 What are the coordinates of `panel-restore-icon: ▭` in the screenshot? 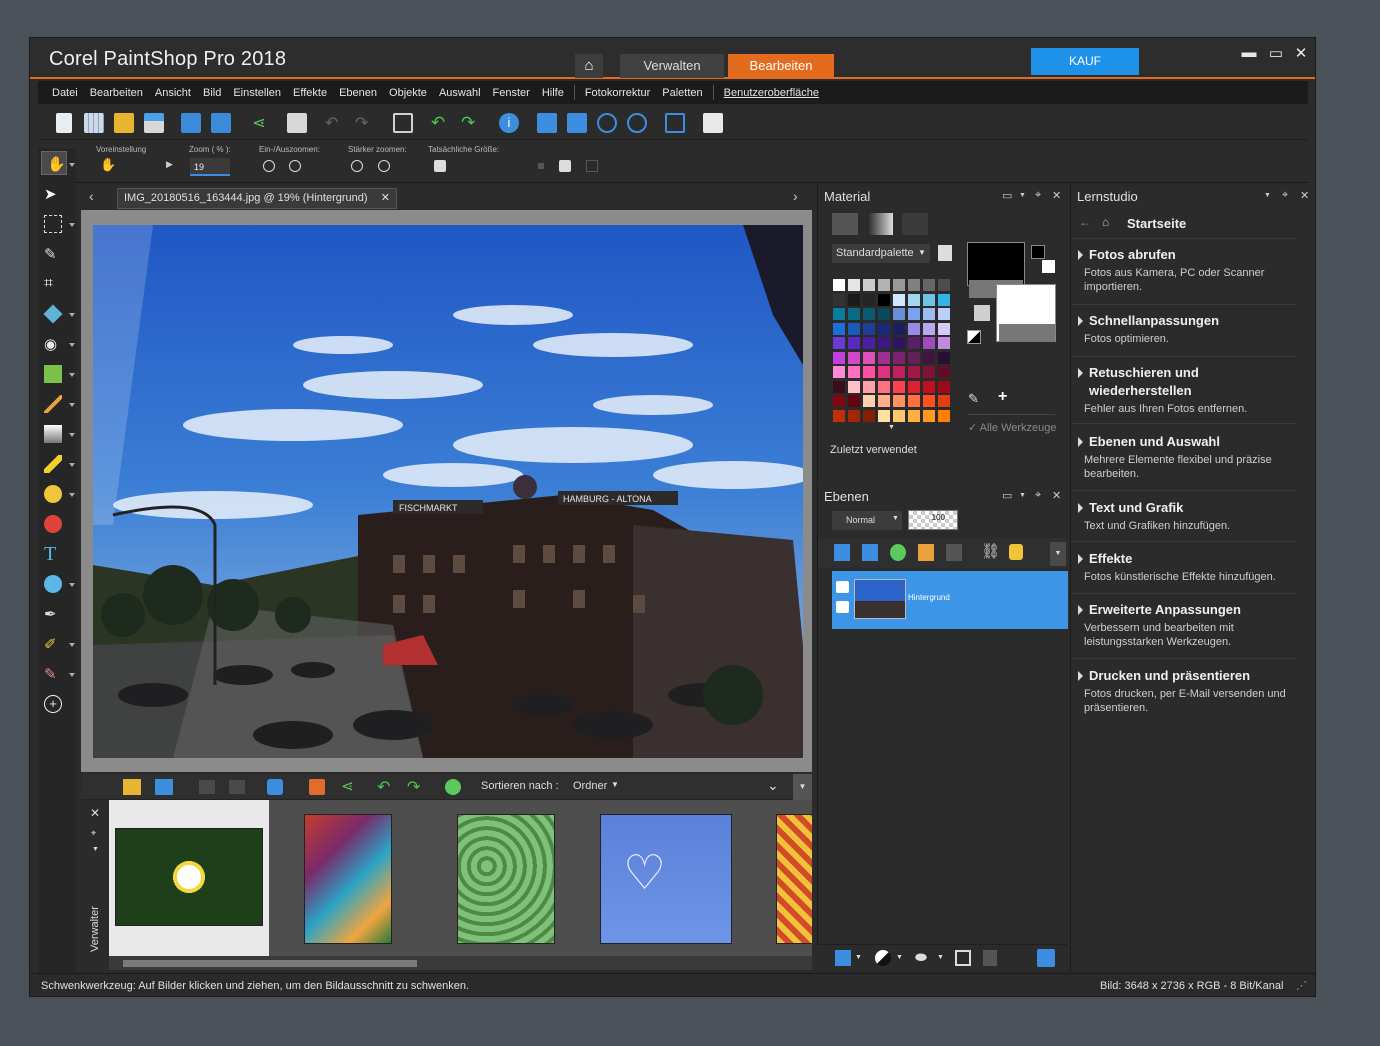 It's located at (1007, 495).